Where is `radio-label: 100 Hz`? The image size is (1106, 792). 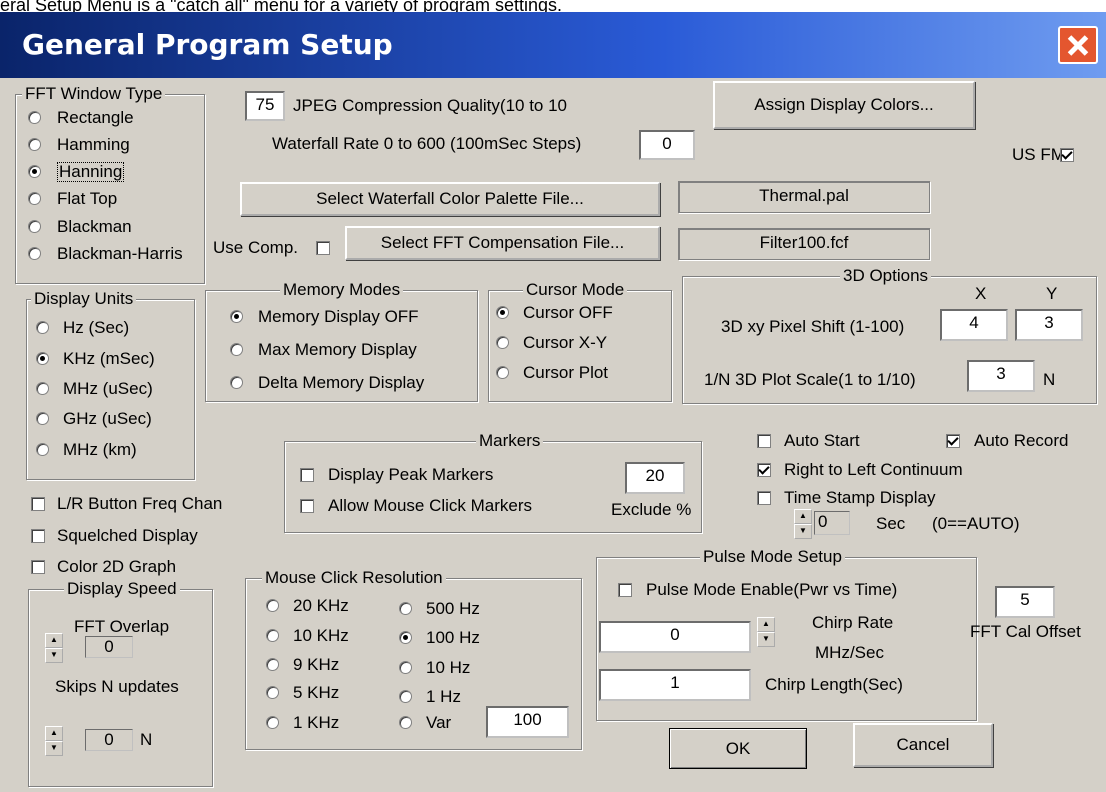
radio-label: 100 Hz is located at coordinates (453, 637).